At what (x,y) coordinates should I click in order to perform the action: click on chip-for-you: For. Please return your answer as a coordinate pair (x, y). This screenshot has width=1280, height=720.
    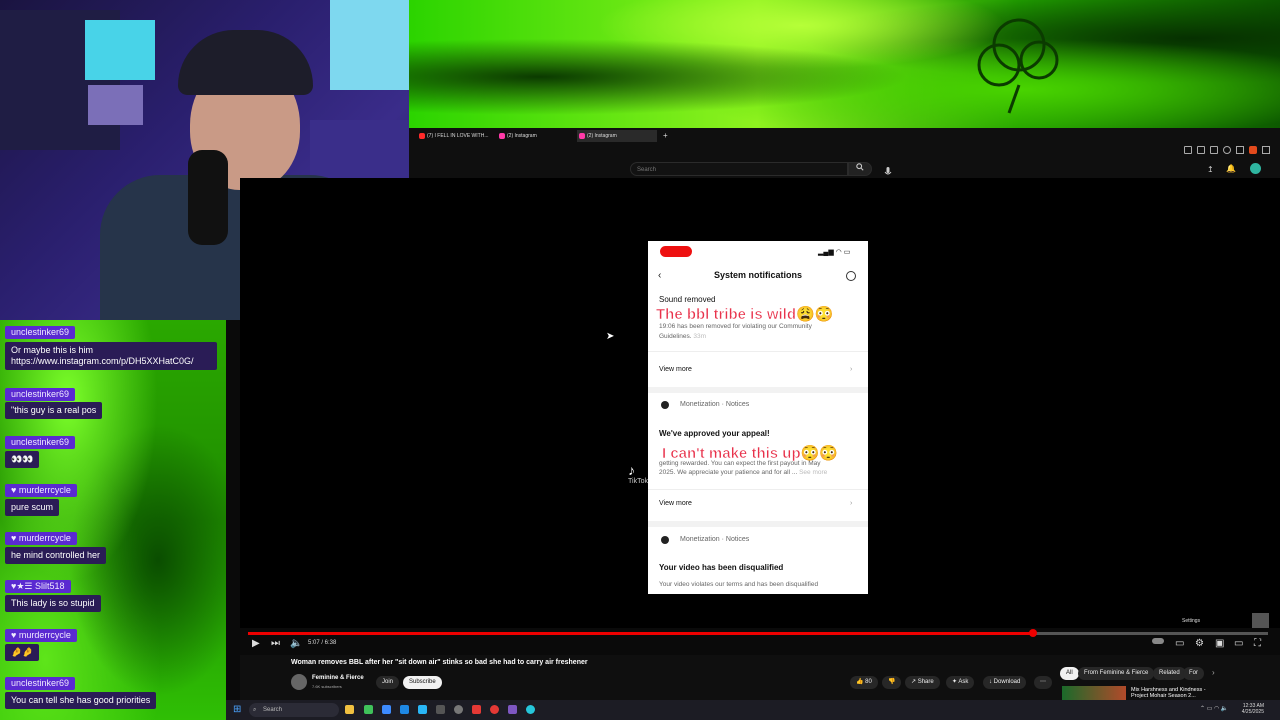
    Looking at the image, I should click on (1193, 673).